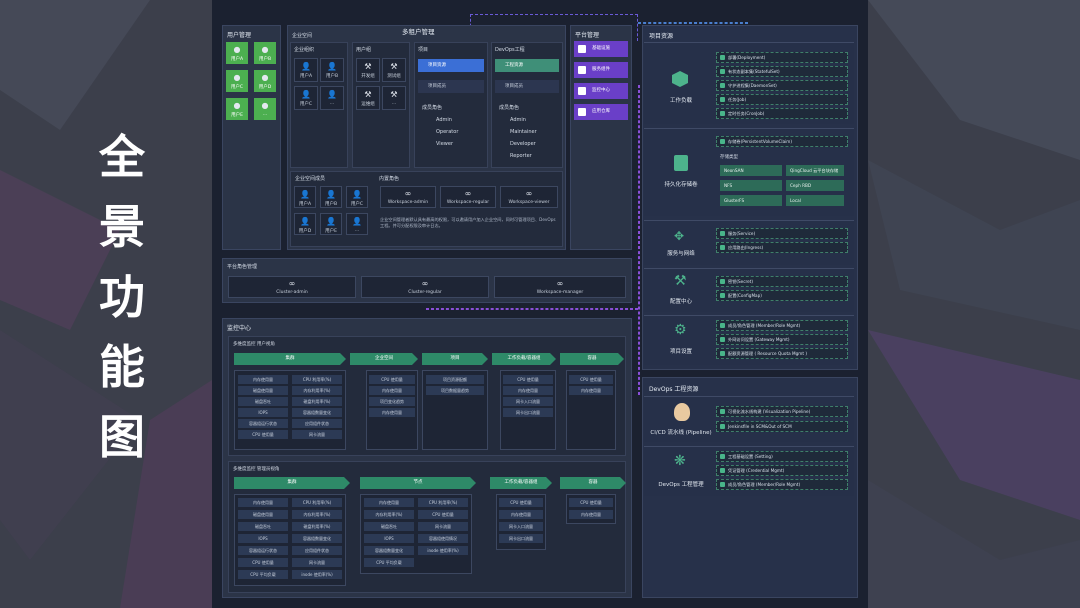  Describe the element at coordinates (782, 281) in the screenshot. I see `resource-item: 密钥(Secret)` at that location.